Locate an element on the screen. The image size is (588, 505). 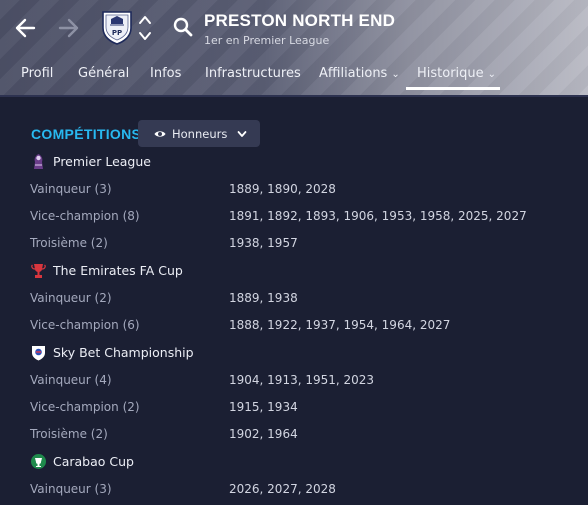
search-icon is located at coordinates (183, 27).